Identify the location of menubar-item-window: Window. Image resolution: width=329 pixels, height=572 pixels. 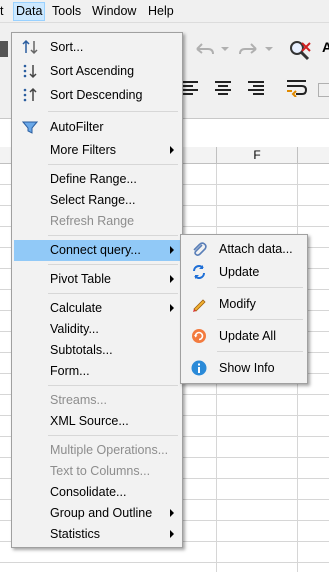
(114, 11).